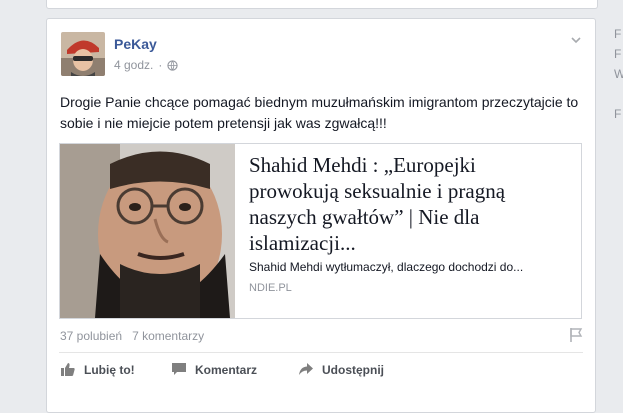  What do you see at coordinates (576, 335) in the screenshot?
I see `flag-icon` at bounding box center [576, 335].